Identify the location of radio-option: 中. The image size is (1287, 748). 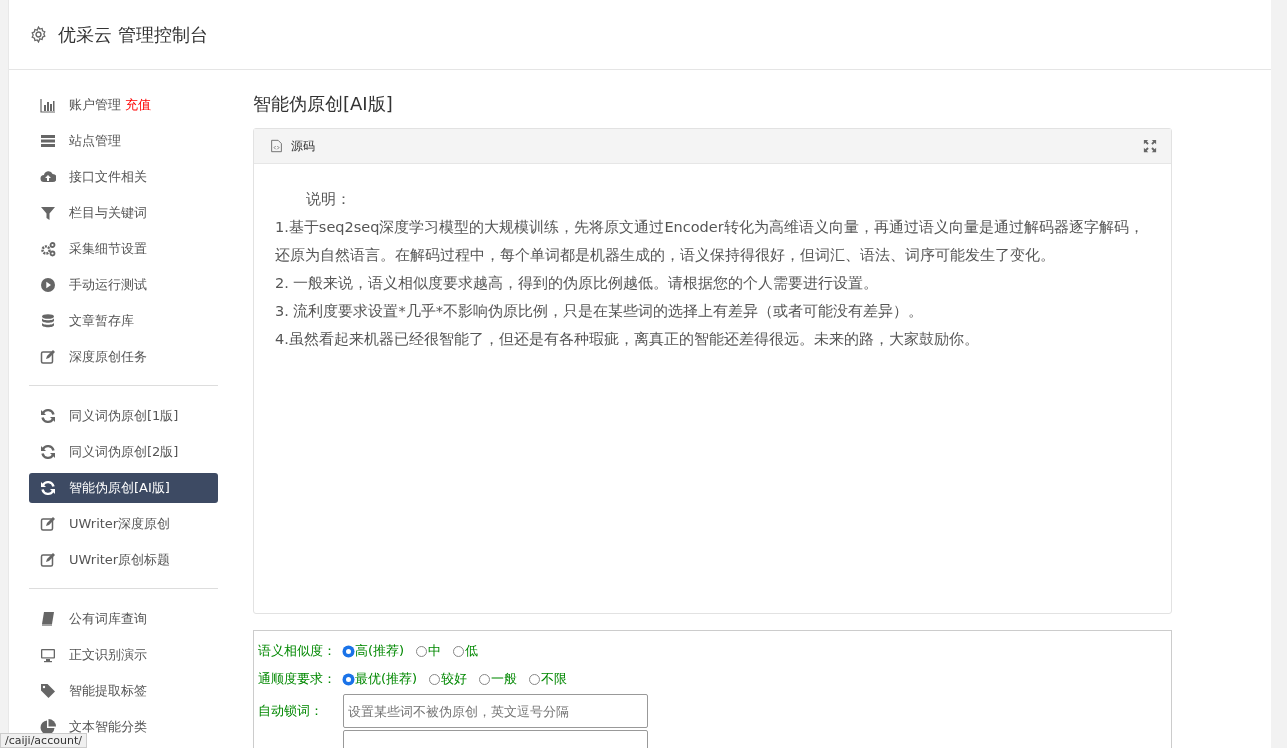
(429, 651).